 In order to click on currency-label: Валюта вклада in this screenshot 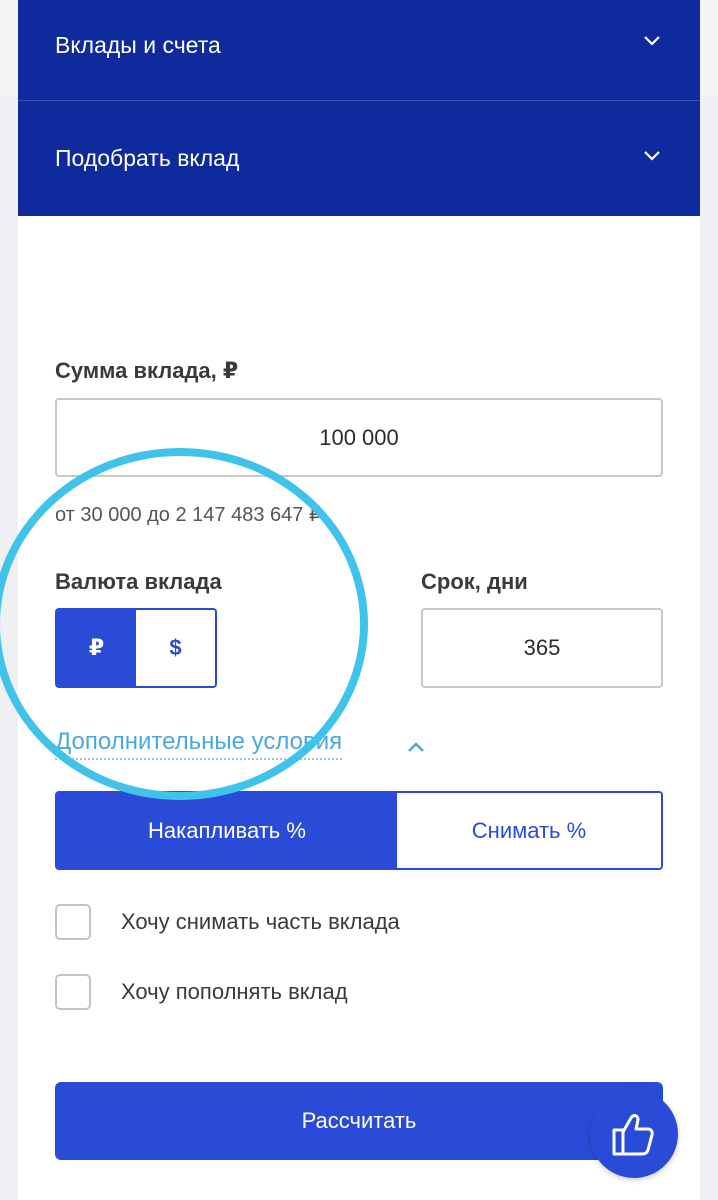, I will do `click(138, 581)`.